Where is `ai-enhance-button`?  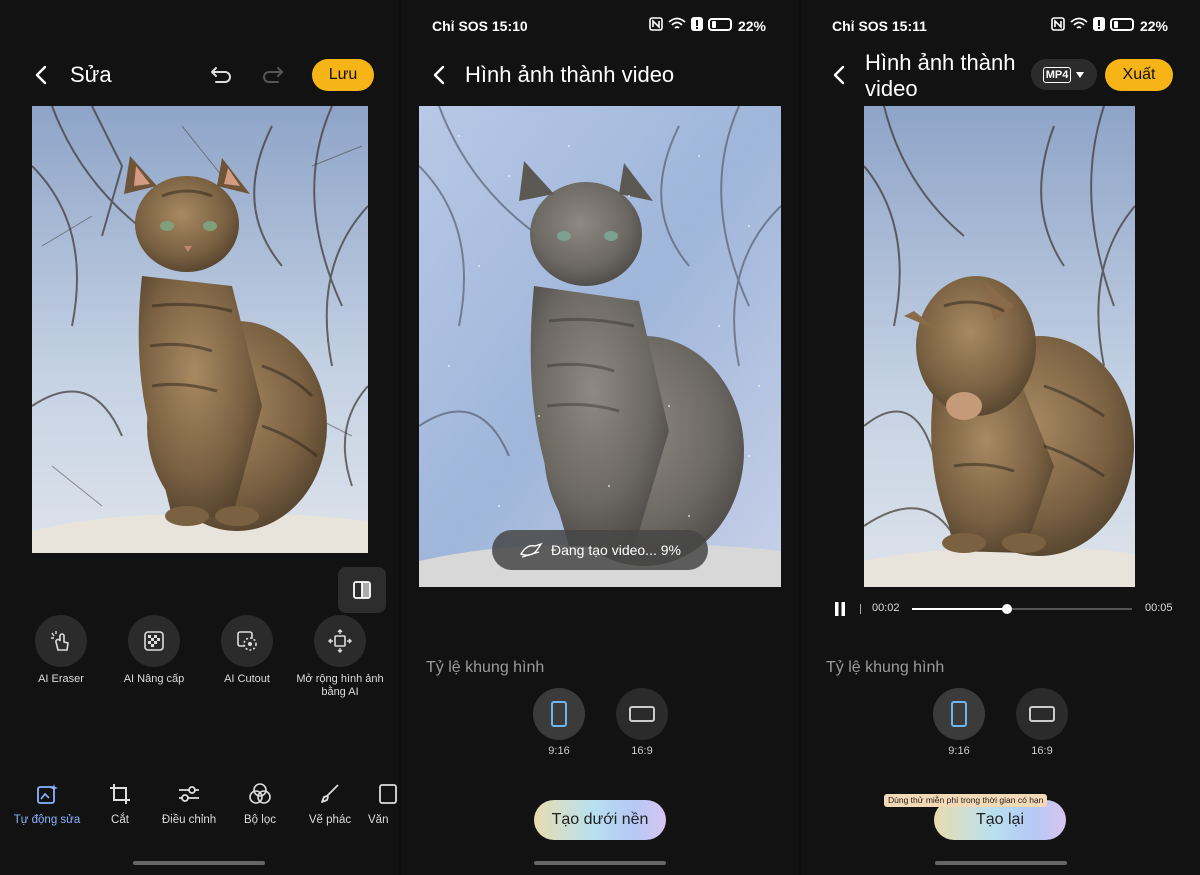
ai-enhance-button is located at coordinates (154, 641).